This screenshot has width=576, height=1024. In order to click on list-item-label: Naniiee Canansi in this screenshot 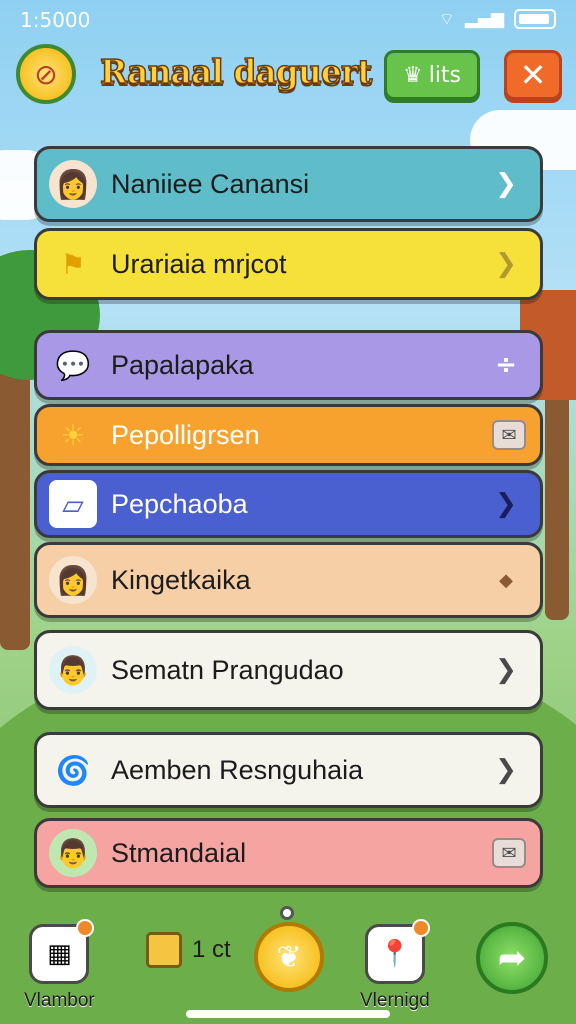, I will do `click(210, 183)`.